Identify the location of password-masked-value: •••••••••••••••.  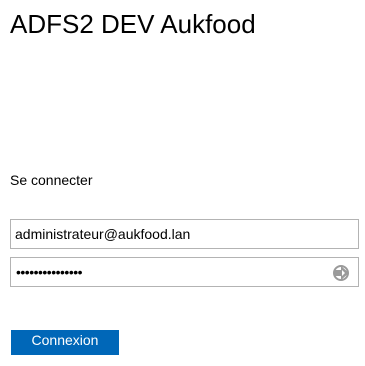
(49, 272).